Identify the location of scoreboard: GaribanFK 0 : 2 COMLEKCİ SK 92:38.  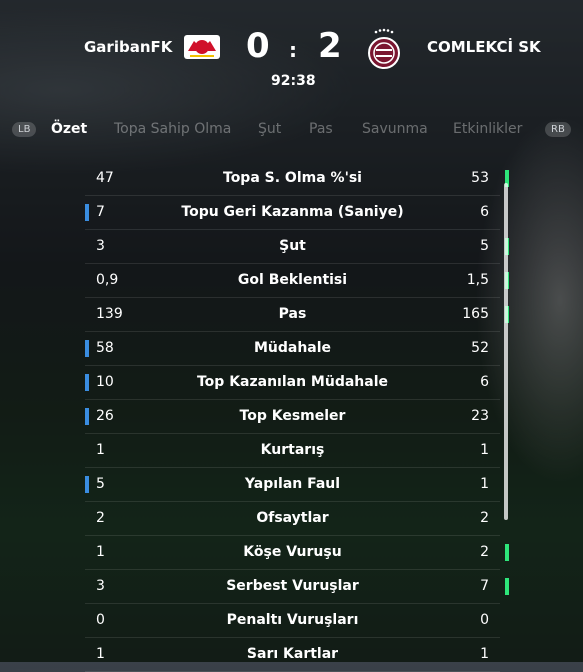
(291, 50).